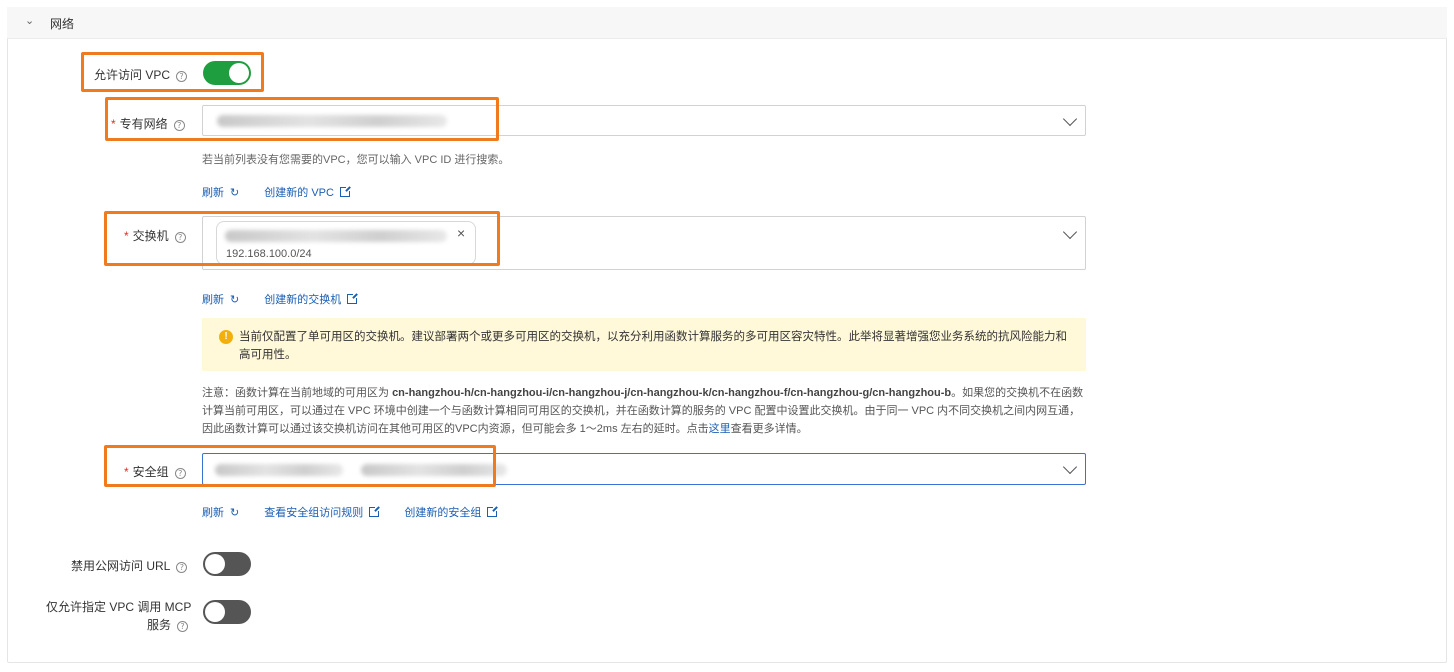 The width and height of the screenshot is (1454, 672). I want to click on note-prefix: 注意：函数计算在当前地域的可用区为, so click(297, 393).